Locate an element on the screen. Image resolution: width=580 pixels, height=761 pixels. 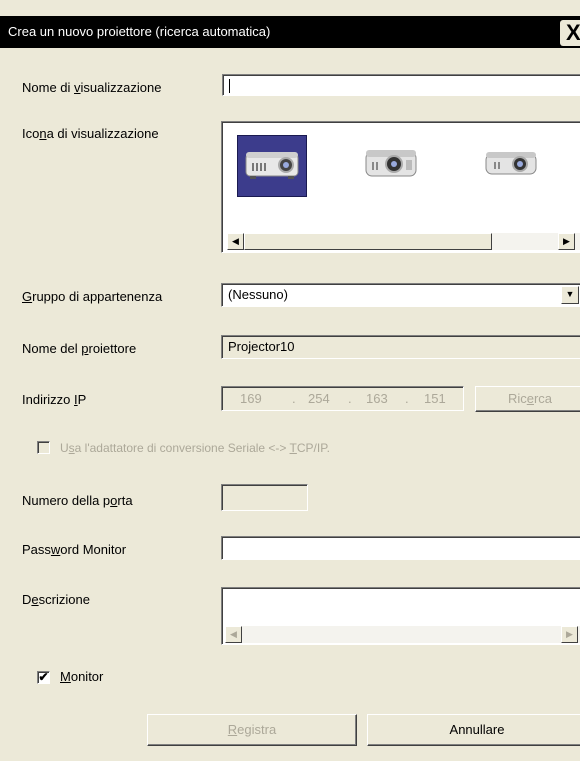
monitor-password-label: Password Monitor is located at coordinates (74, 549).